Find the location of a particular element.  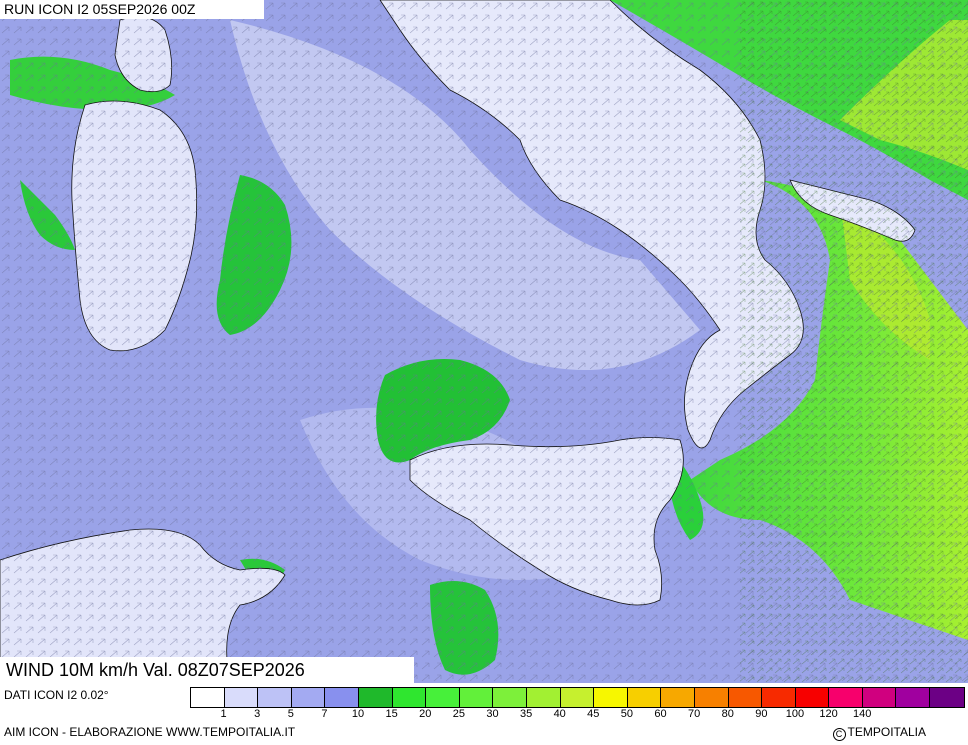

copyright-text: TEMPOITALIA is located at coordinates (886, 732).